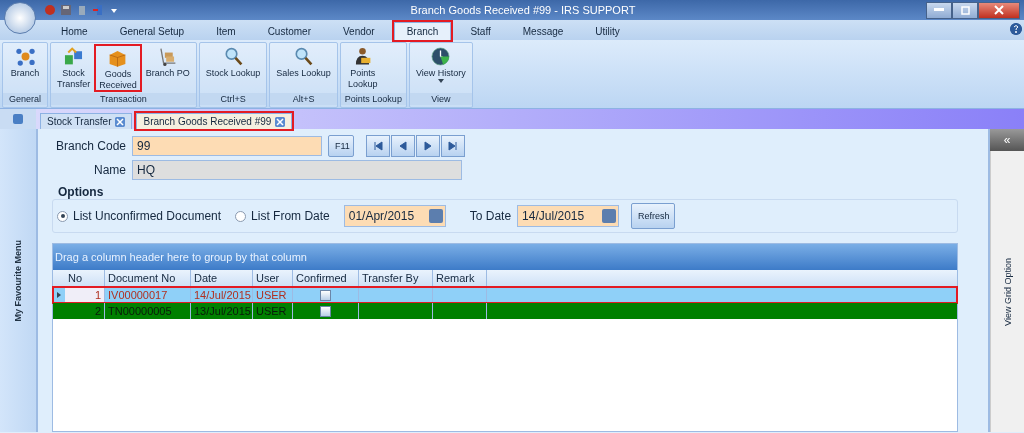 The height and width of the screenshot is (433, 1024). Describe the element at coordinates (297, 170) in the screenshot. I see `name-field: HQ` at that location.